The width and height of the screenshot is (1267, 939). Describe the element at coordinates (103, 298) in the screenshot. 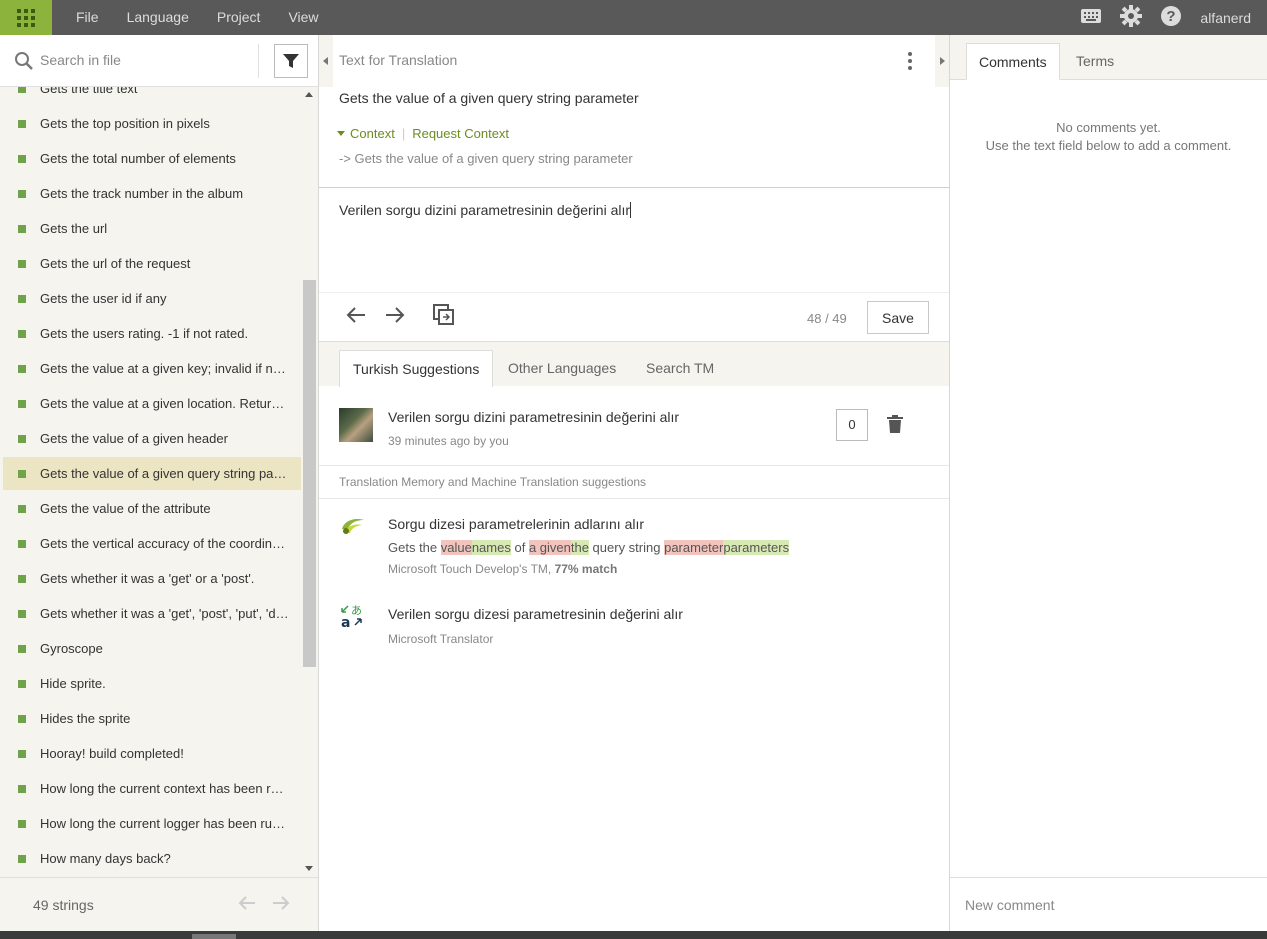

I see `string-list-item-label: Gets the user id if any` at that location.